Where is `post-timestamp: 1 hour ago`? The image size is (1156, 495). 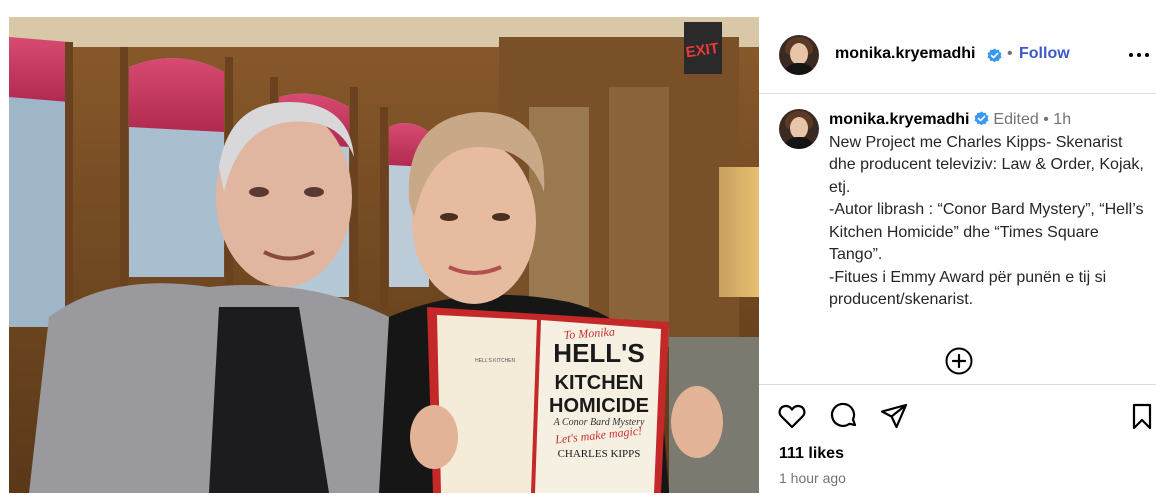
post-timestamp: 1 hour ago is located at coordinates (812, 478).